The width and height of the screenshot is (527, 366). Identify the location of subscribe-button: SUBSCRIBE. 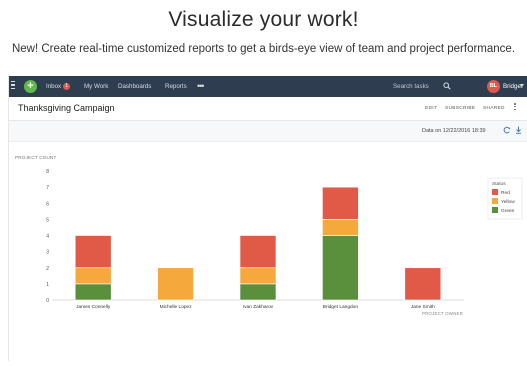
(460, 108).